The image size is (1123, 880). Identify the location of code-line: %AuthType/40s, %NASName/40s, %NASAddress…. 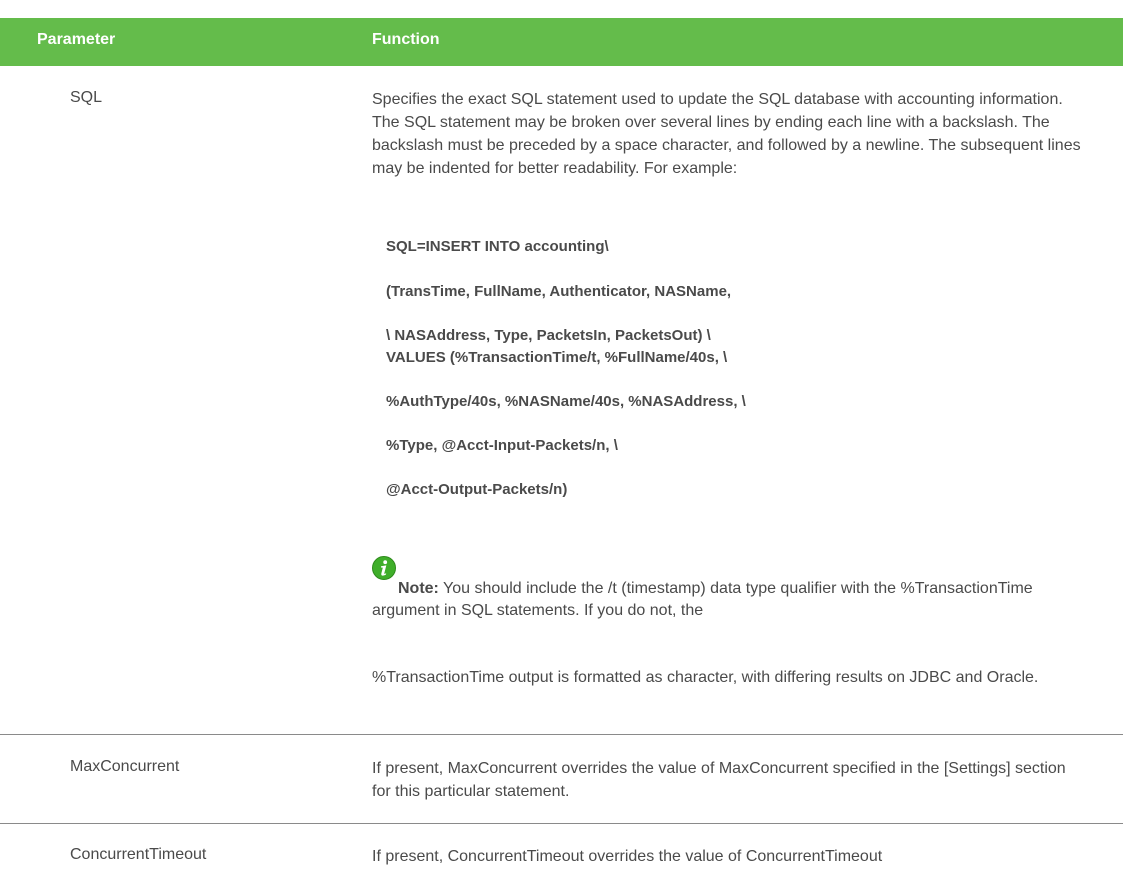
(566, 401).